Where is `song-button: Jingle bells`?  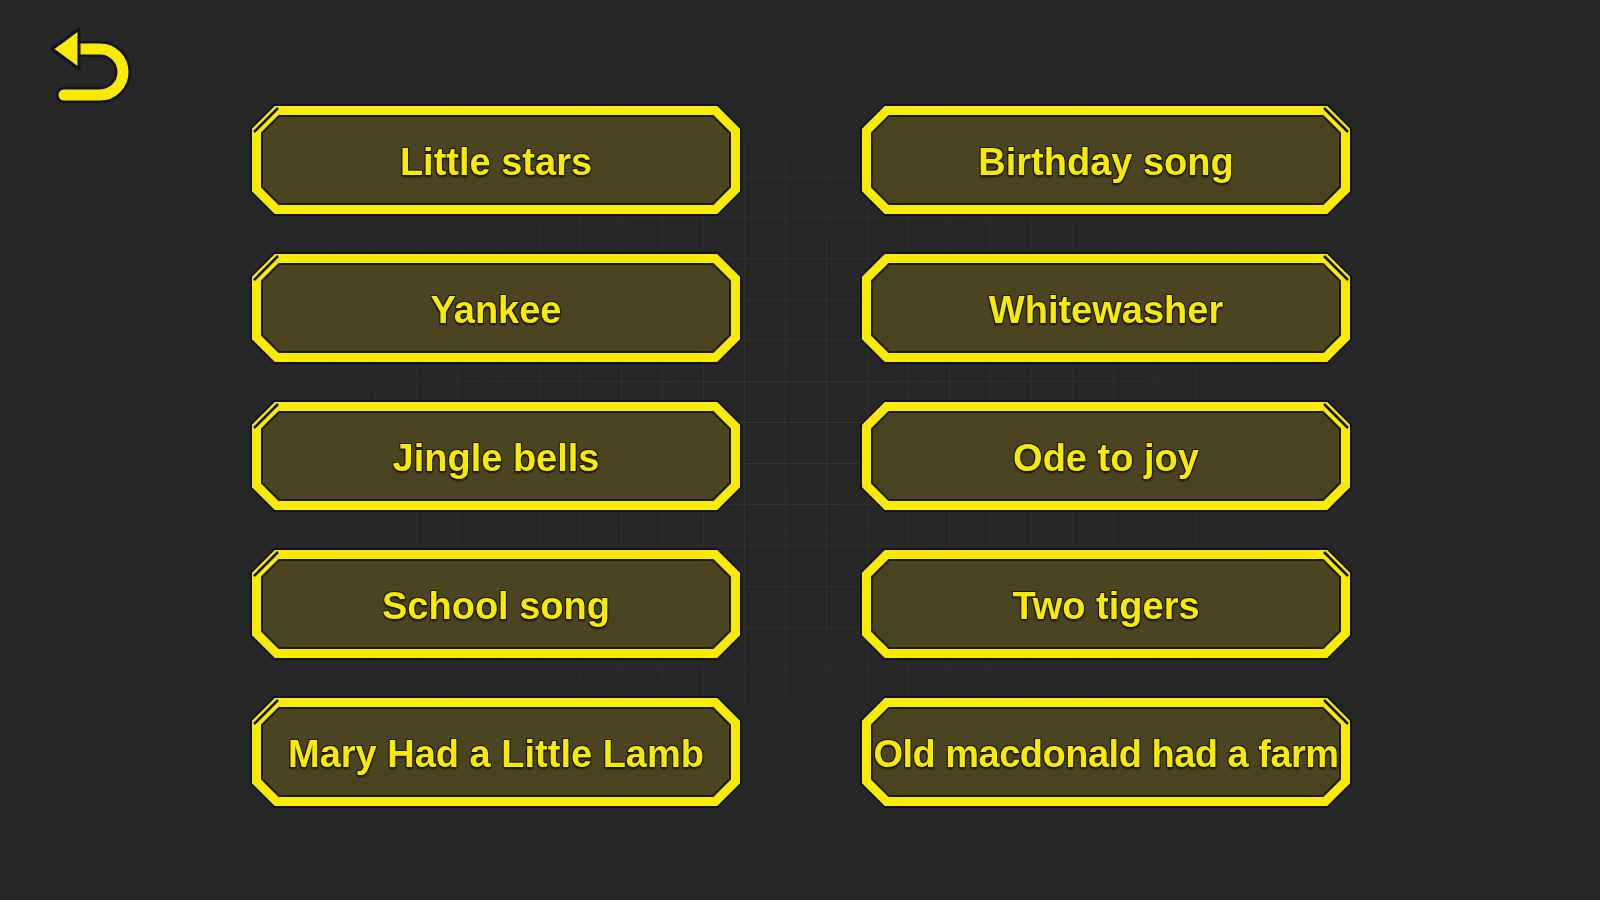
song-button: Jingle bells is located at coordinates (496, 456).